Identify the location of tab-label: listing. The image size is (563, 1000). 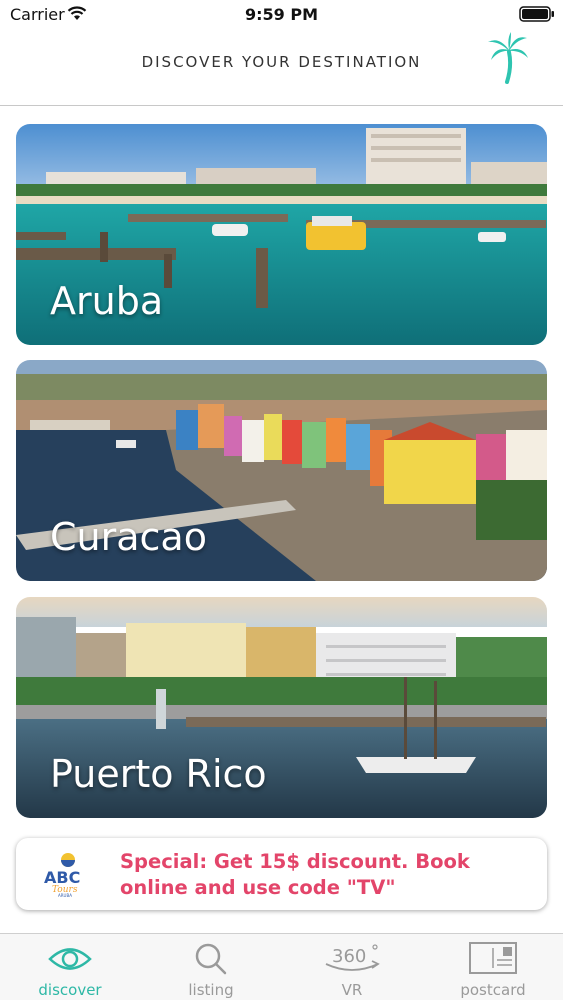
(211, 990).